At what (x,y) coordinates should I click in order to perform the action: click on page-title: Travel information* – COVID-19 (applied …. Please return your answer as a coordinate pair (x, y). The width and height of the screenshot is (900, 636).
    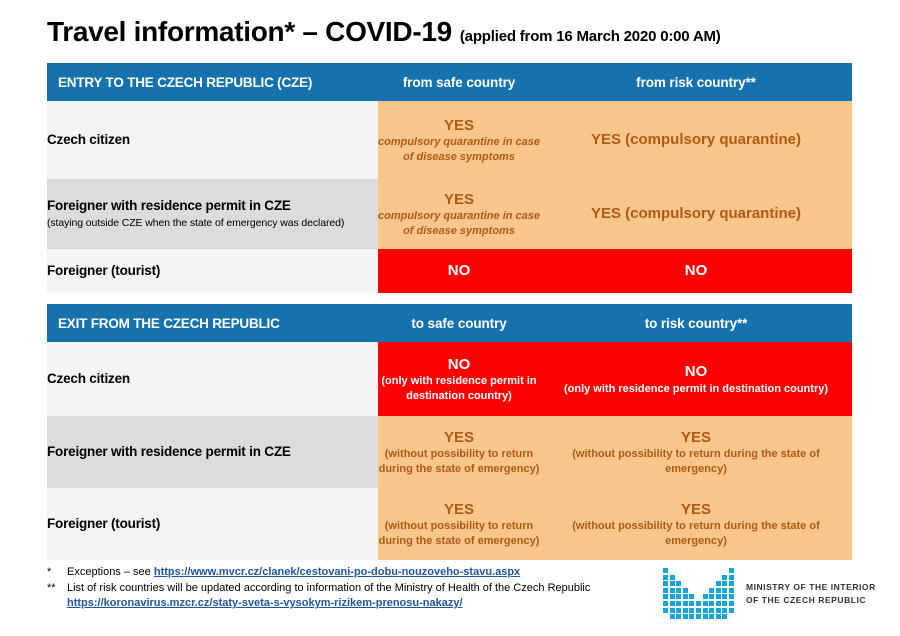
    Looking at the image, I should click on (452, 36).